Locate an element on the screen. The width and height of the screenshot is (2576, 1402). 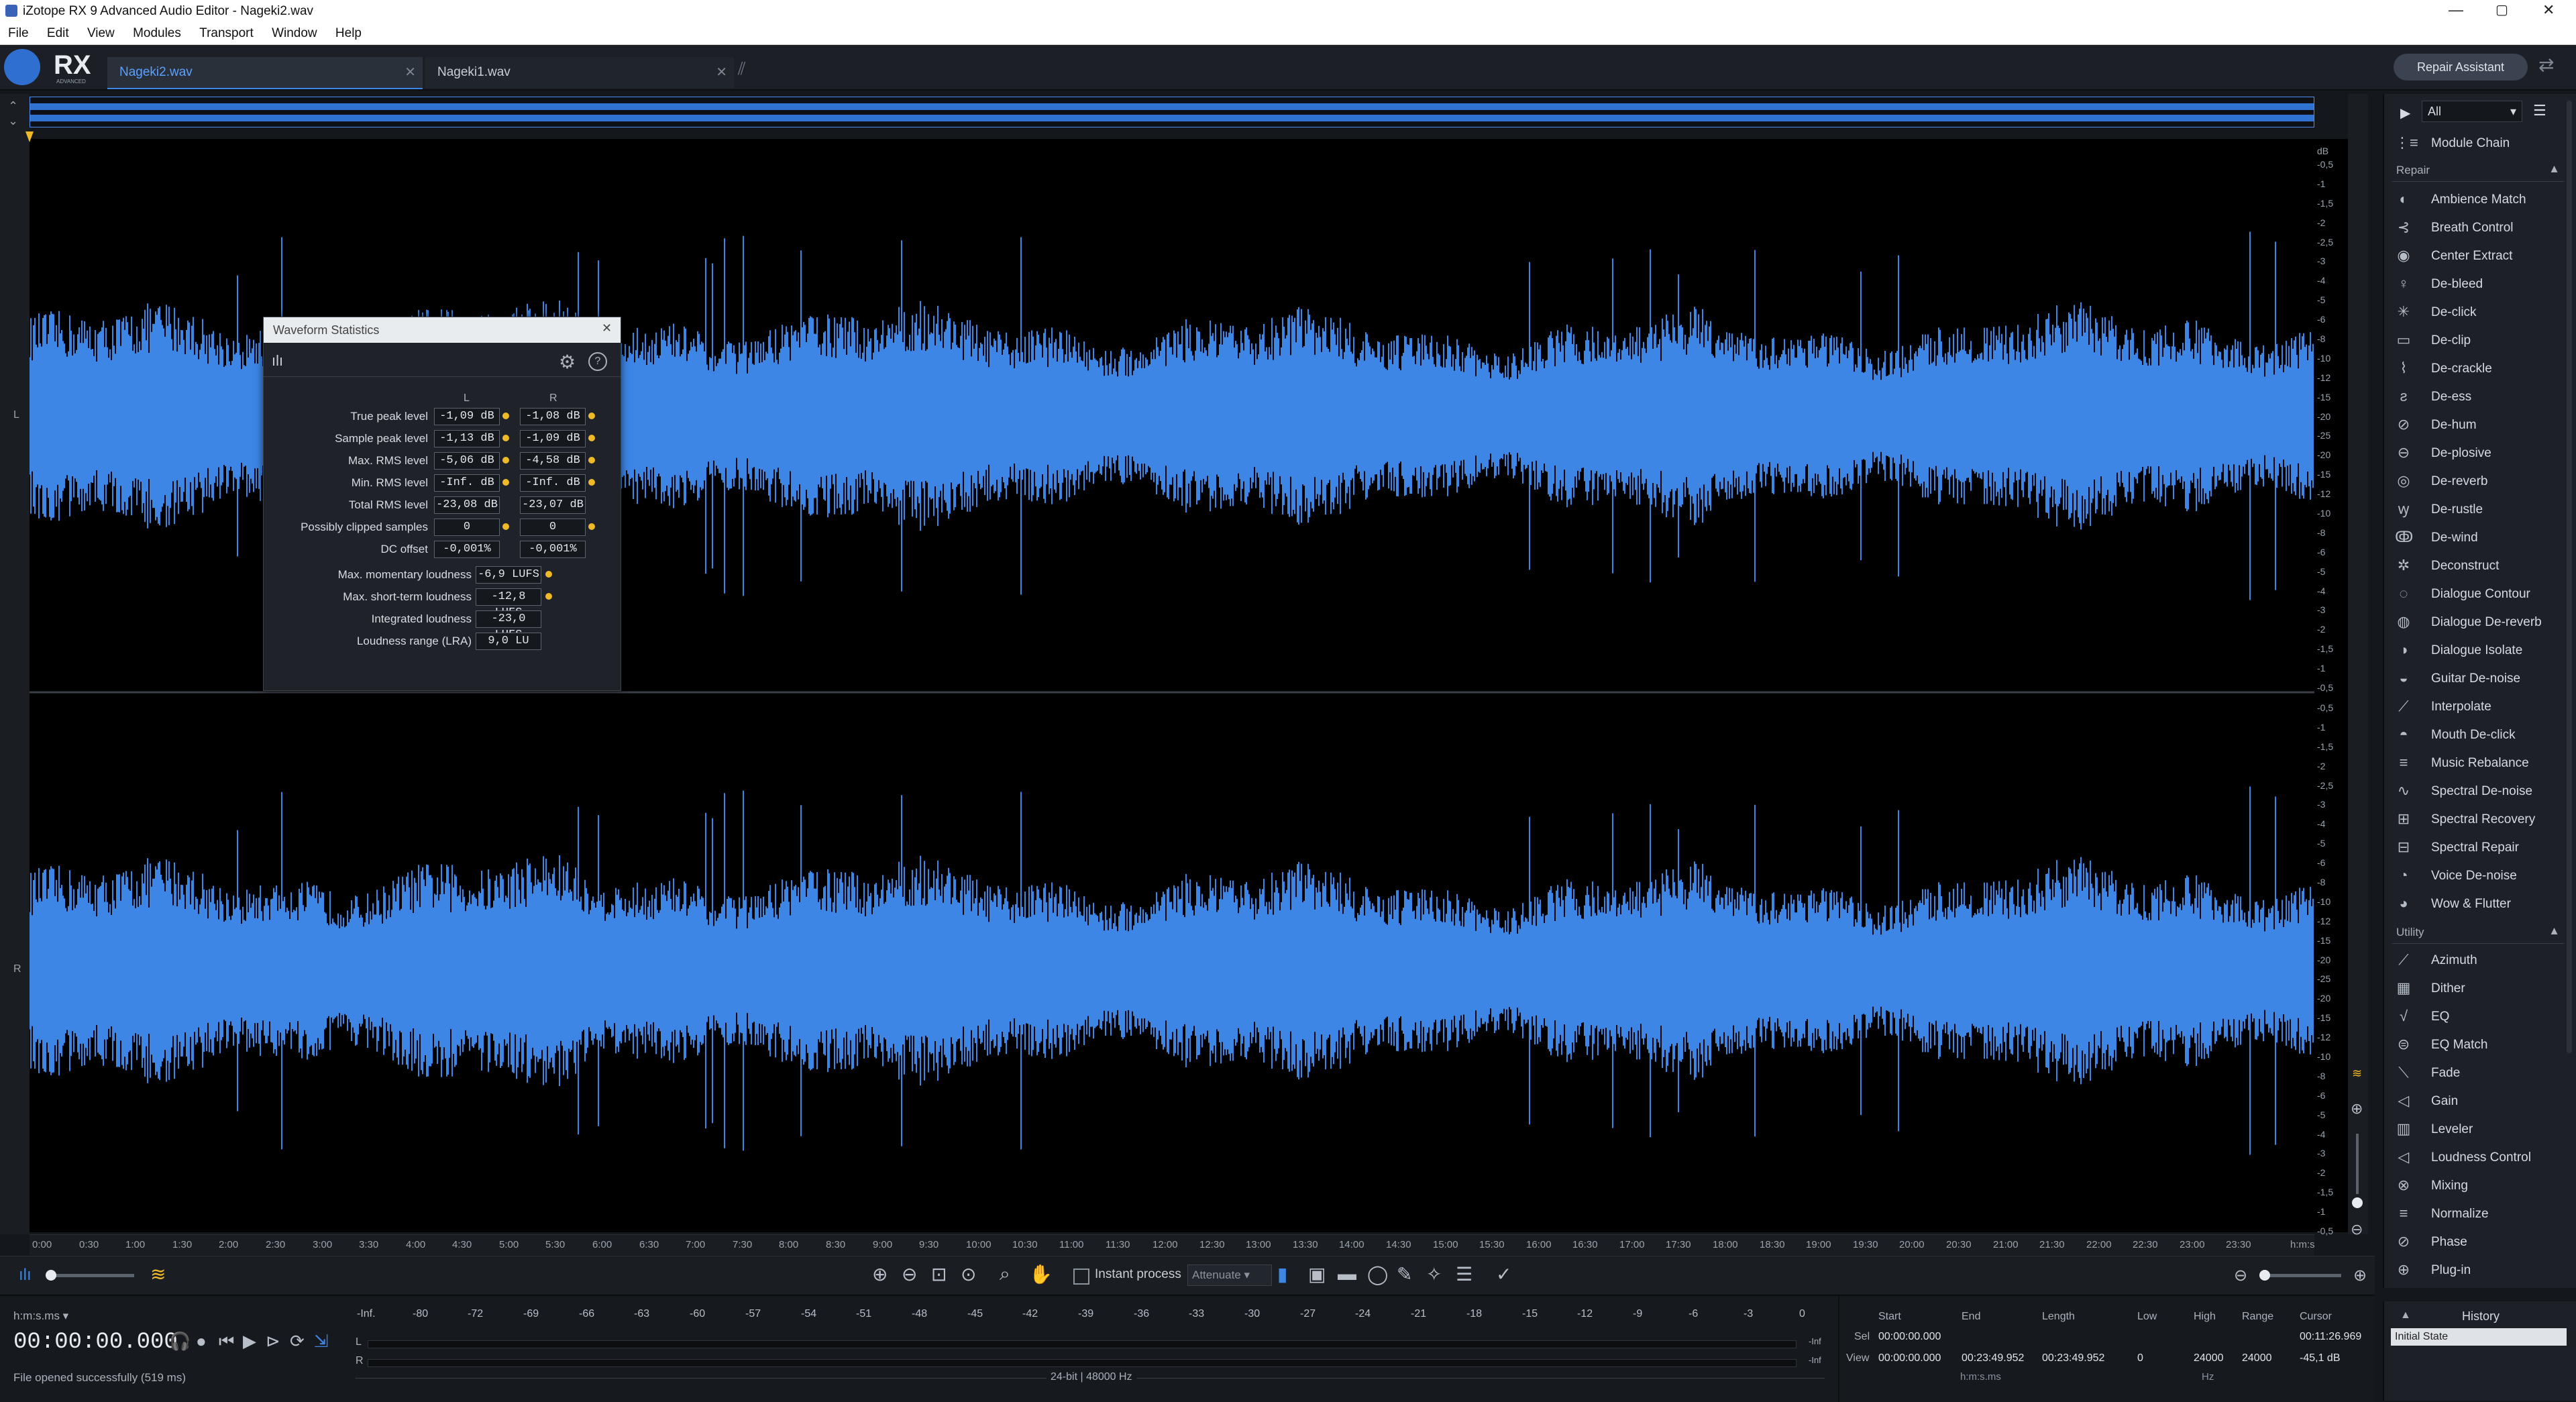
time-unit-label: h:m:s.ms is located at coordinates (1980, 1377).